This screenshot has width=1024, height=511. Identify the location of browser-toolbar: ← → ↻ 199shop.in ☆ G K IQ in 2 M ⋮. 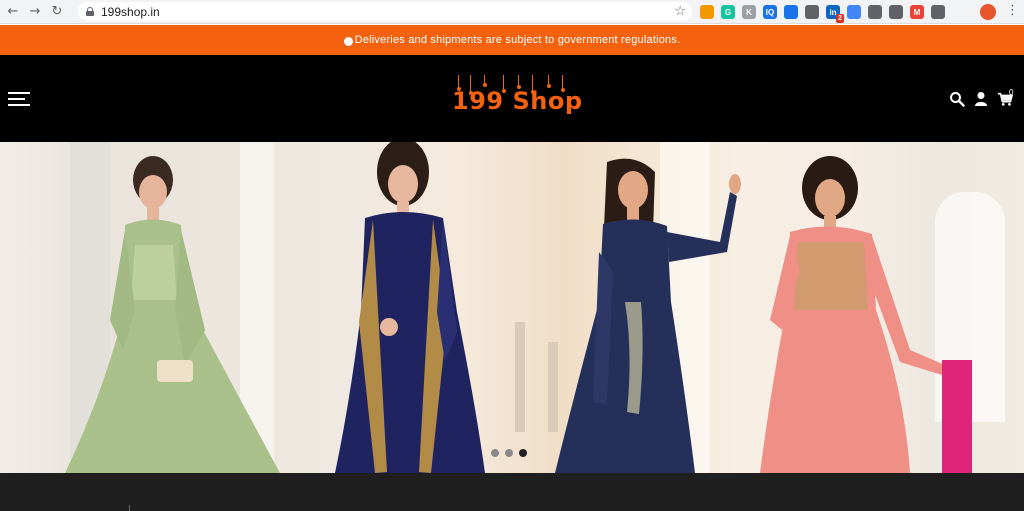
(512, 12).